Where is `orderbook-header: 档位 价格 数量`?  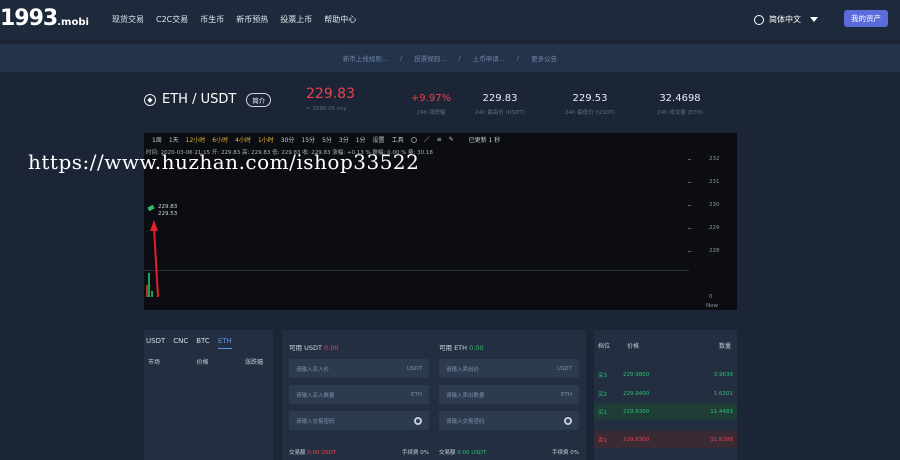
orderbook-header: 档位 价格 数量 is located at coordinates (665, 340).